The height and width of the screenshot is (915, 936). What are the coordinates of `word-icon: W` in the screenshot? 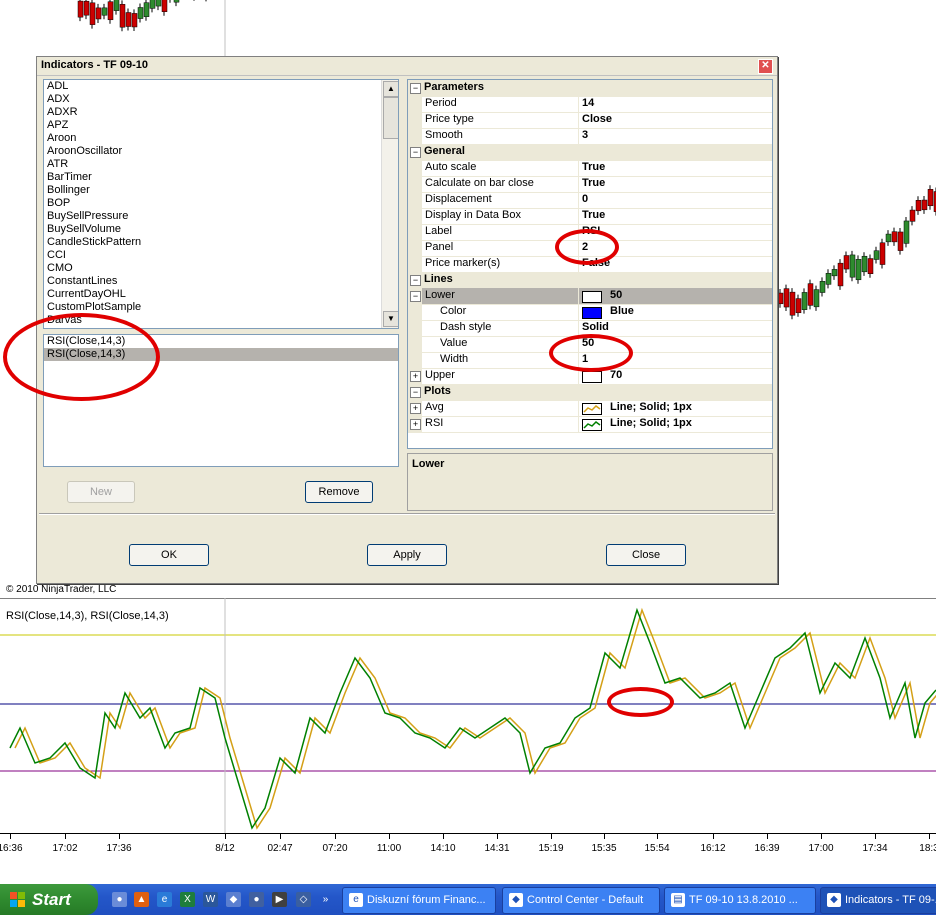 It's located at (210, 899).